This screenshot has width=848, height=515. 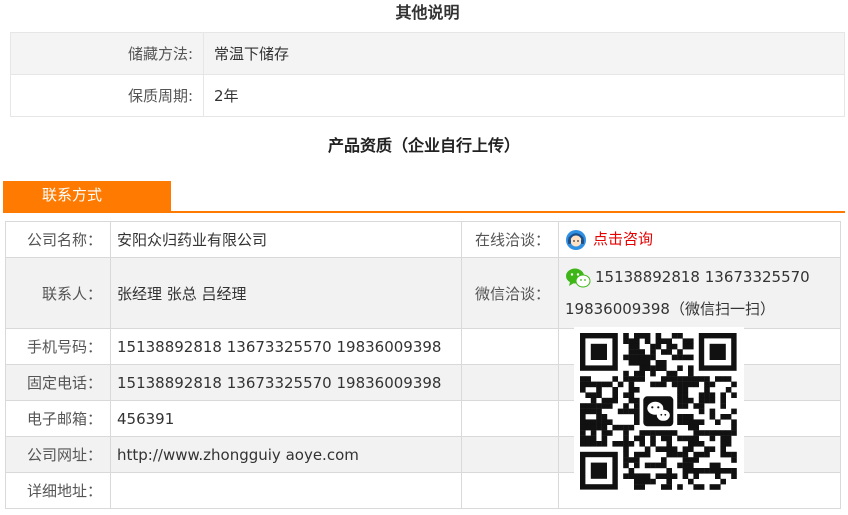 What do you see at coordinates (58, 490) in the screenshot?
I see `address-label: 详细地址：` at bounding box center [58, 490].